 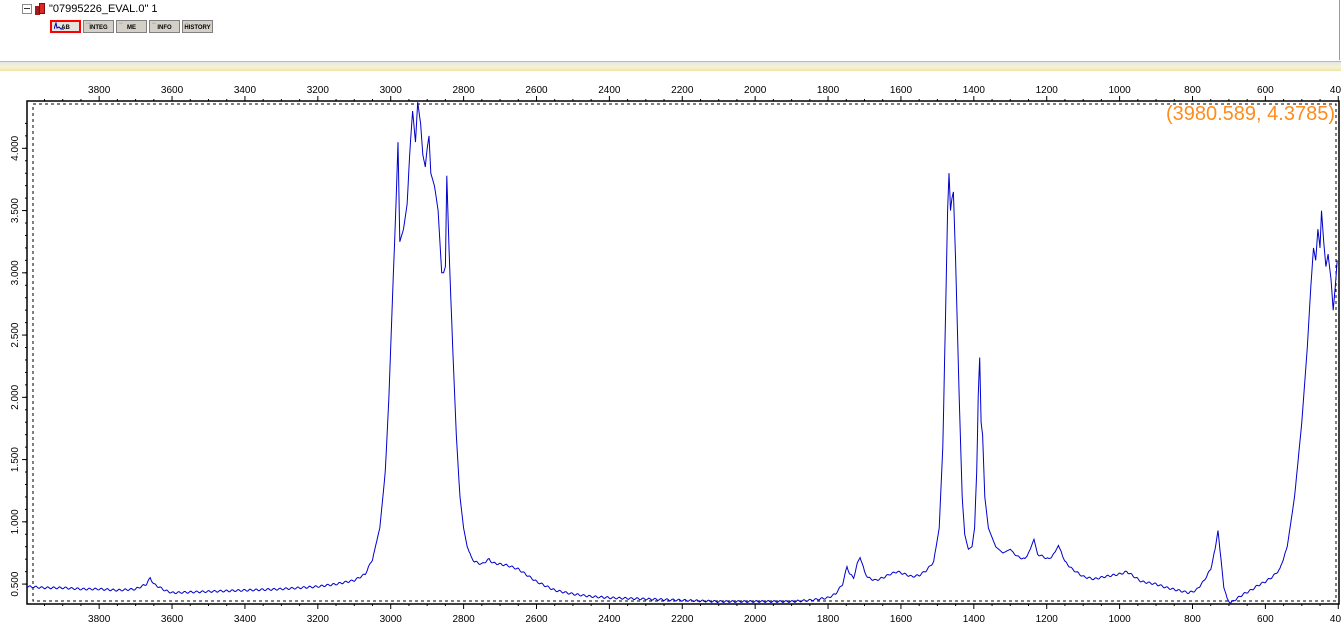 I want to click on tab-me: ▫▫ ME, so click(x=131, y=26).